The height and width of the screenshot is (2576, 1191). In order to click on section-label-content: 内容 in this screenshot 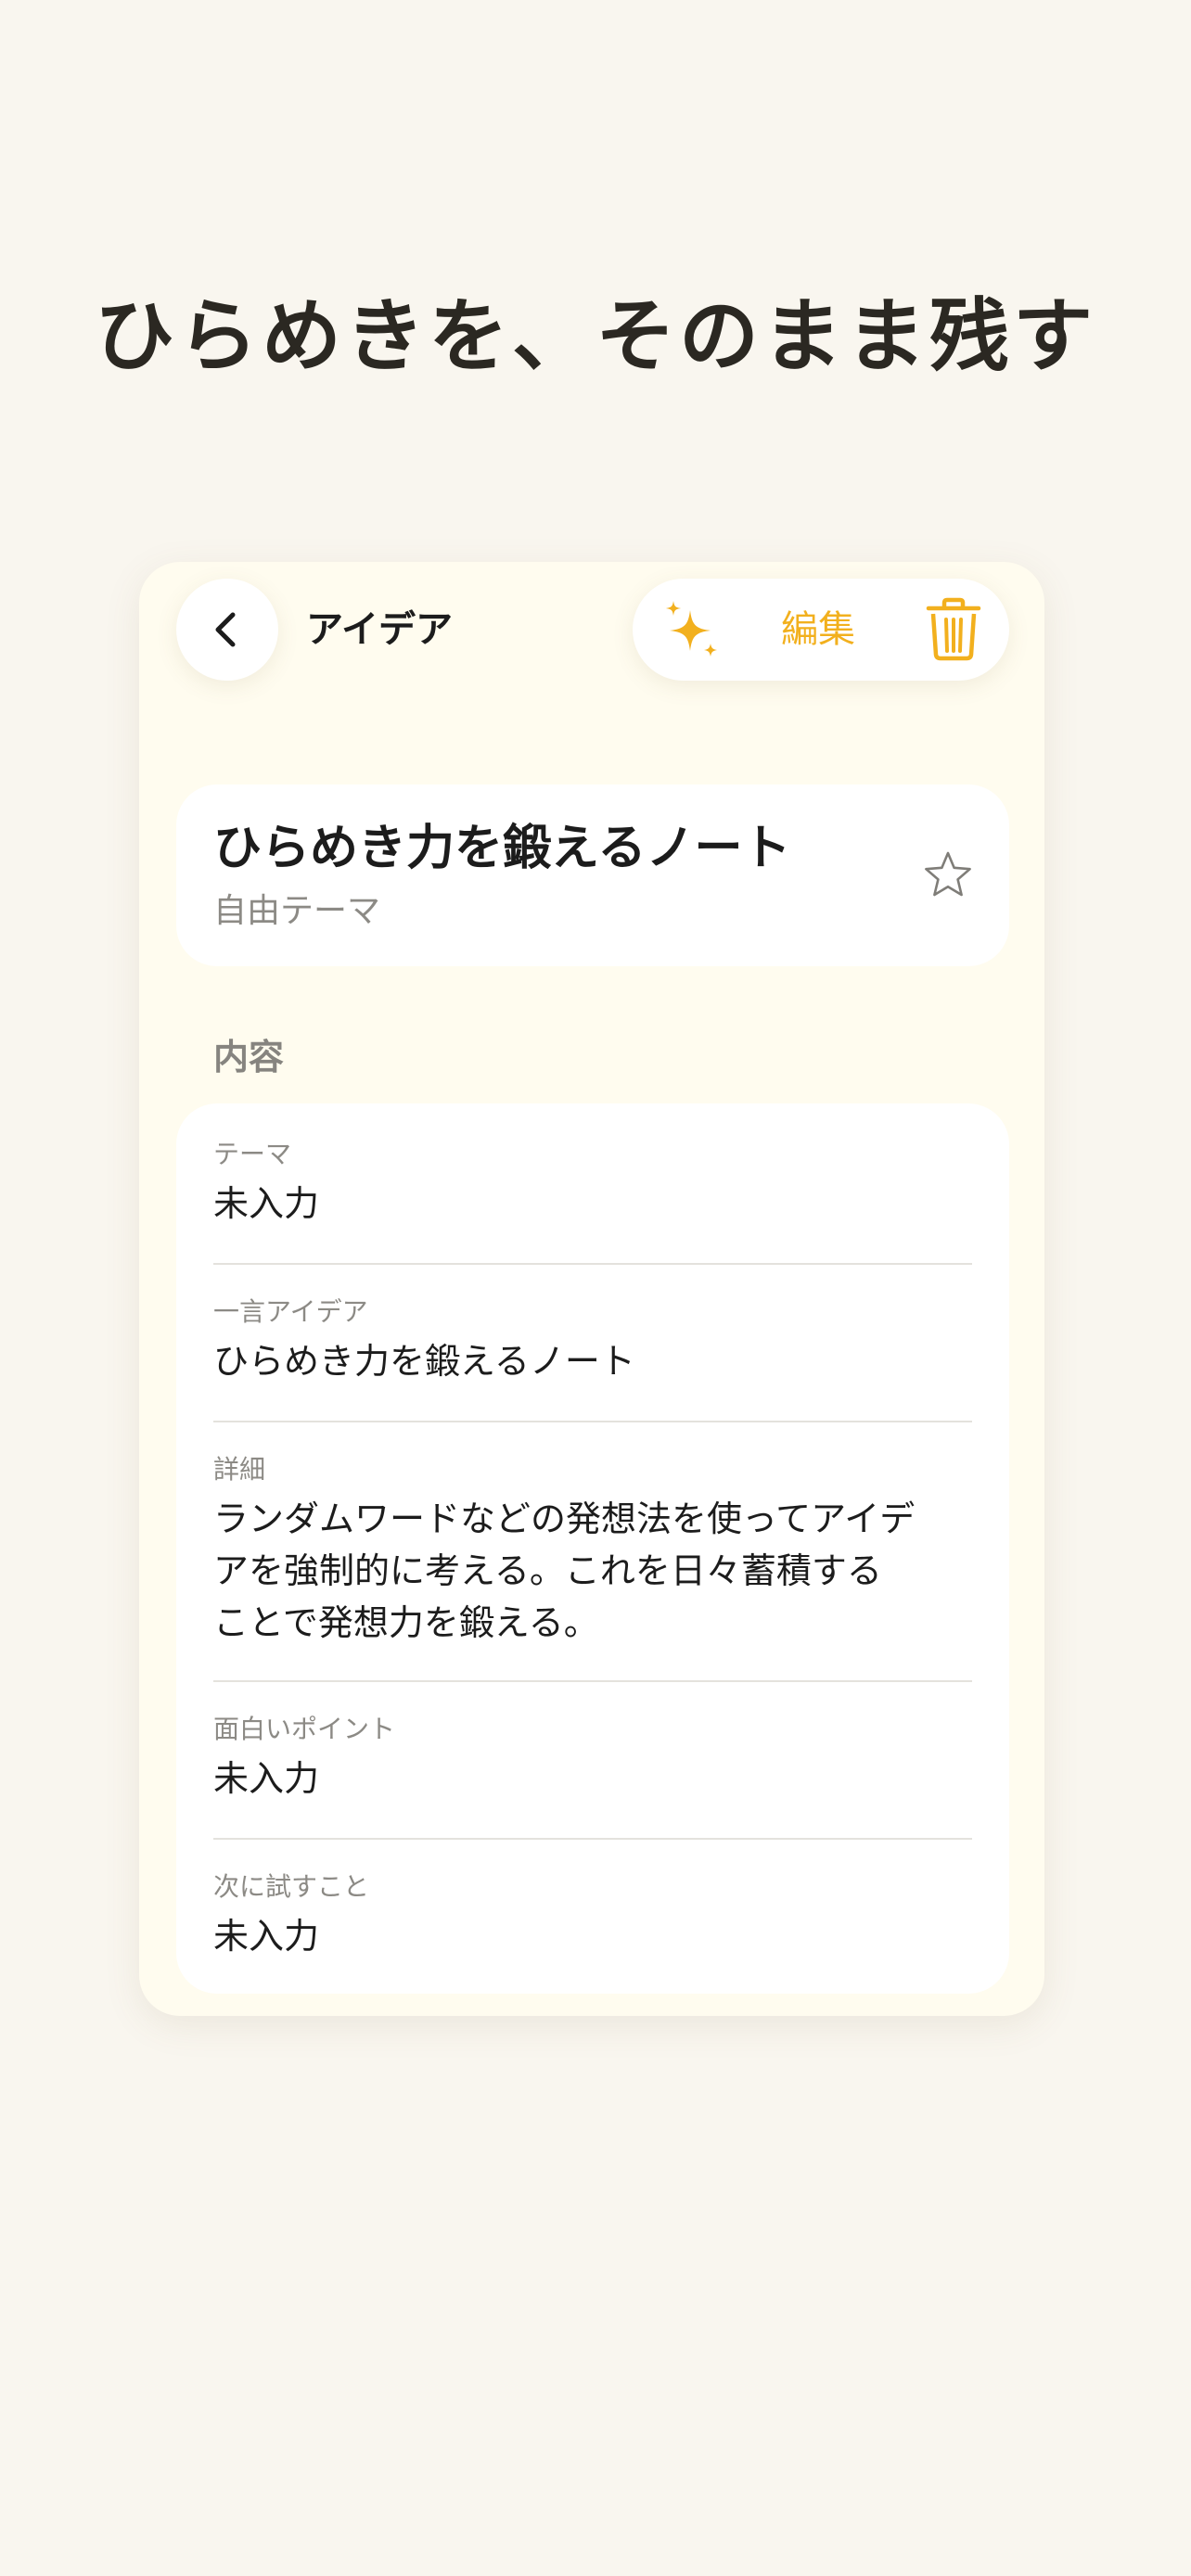, I will do `click(249, 1057)`.